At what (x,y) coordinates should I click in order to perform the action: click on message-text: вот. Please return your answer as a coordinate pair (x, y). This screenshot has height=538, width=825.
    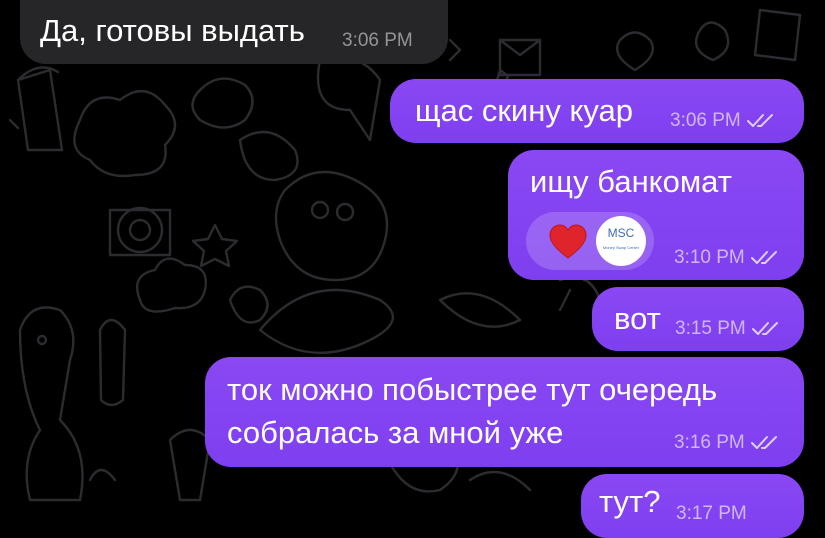
    Looking at the image, I should click on (637, 318).